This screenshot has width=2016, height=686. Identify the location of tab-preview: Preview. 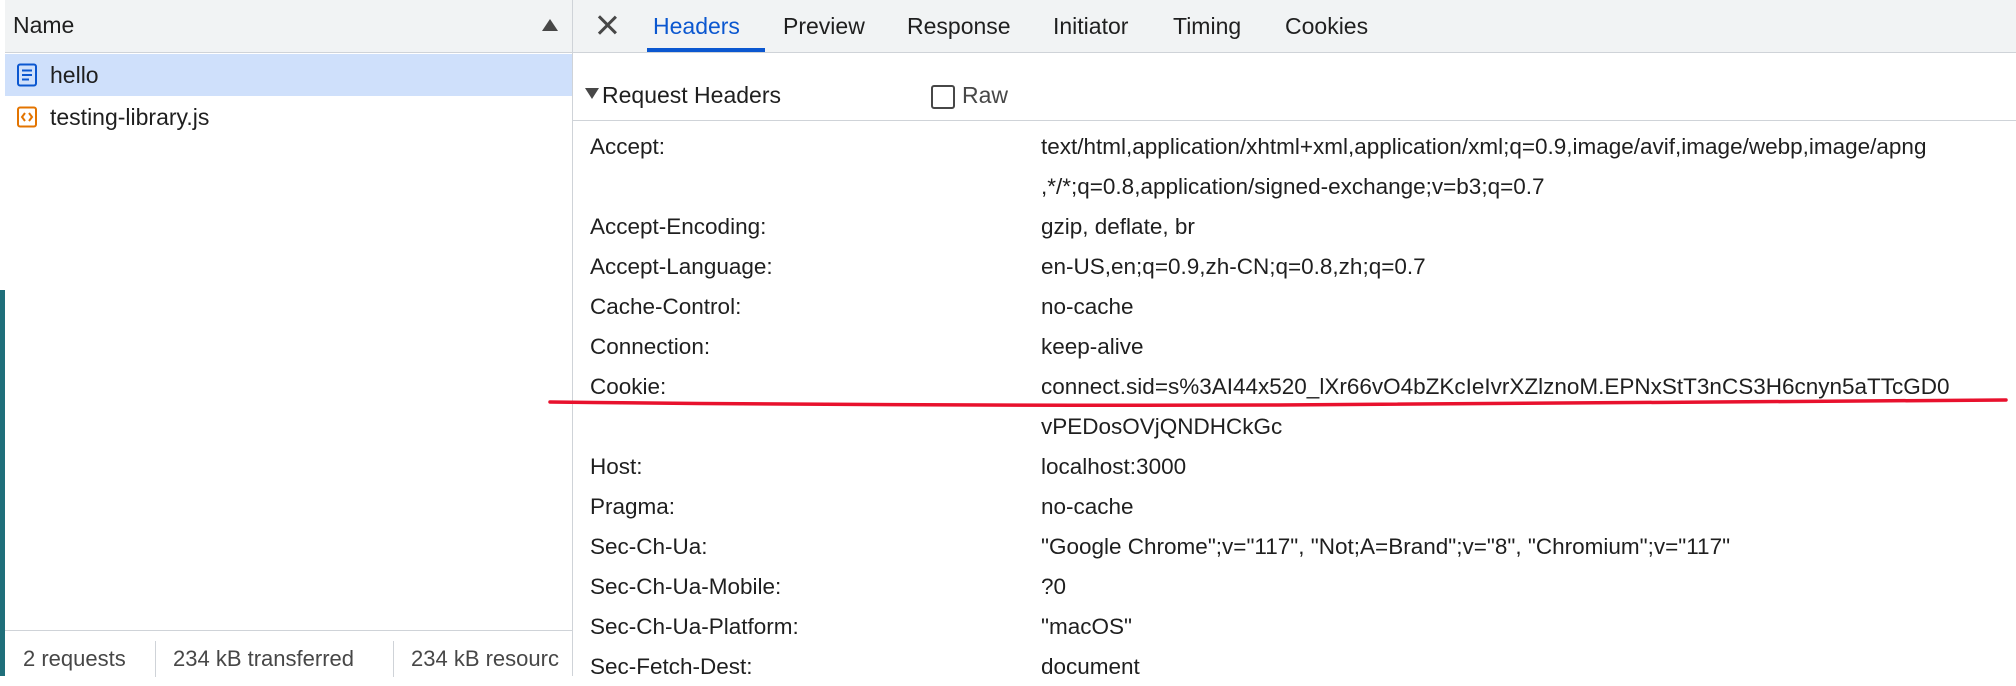
(824, 26).